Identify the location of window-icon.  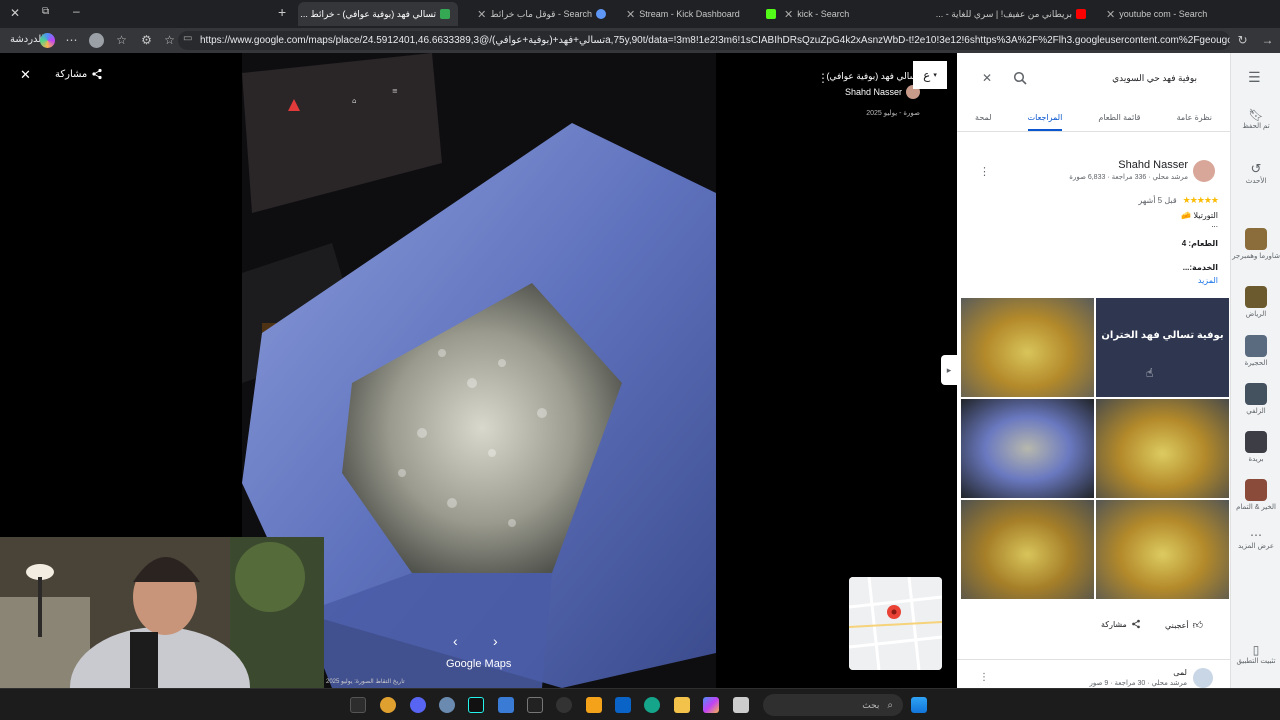
(506, 705).